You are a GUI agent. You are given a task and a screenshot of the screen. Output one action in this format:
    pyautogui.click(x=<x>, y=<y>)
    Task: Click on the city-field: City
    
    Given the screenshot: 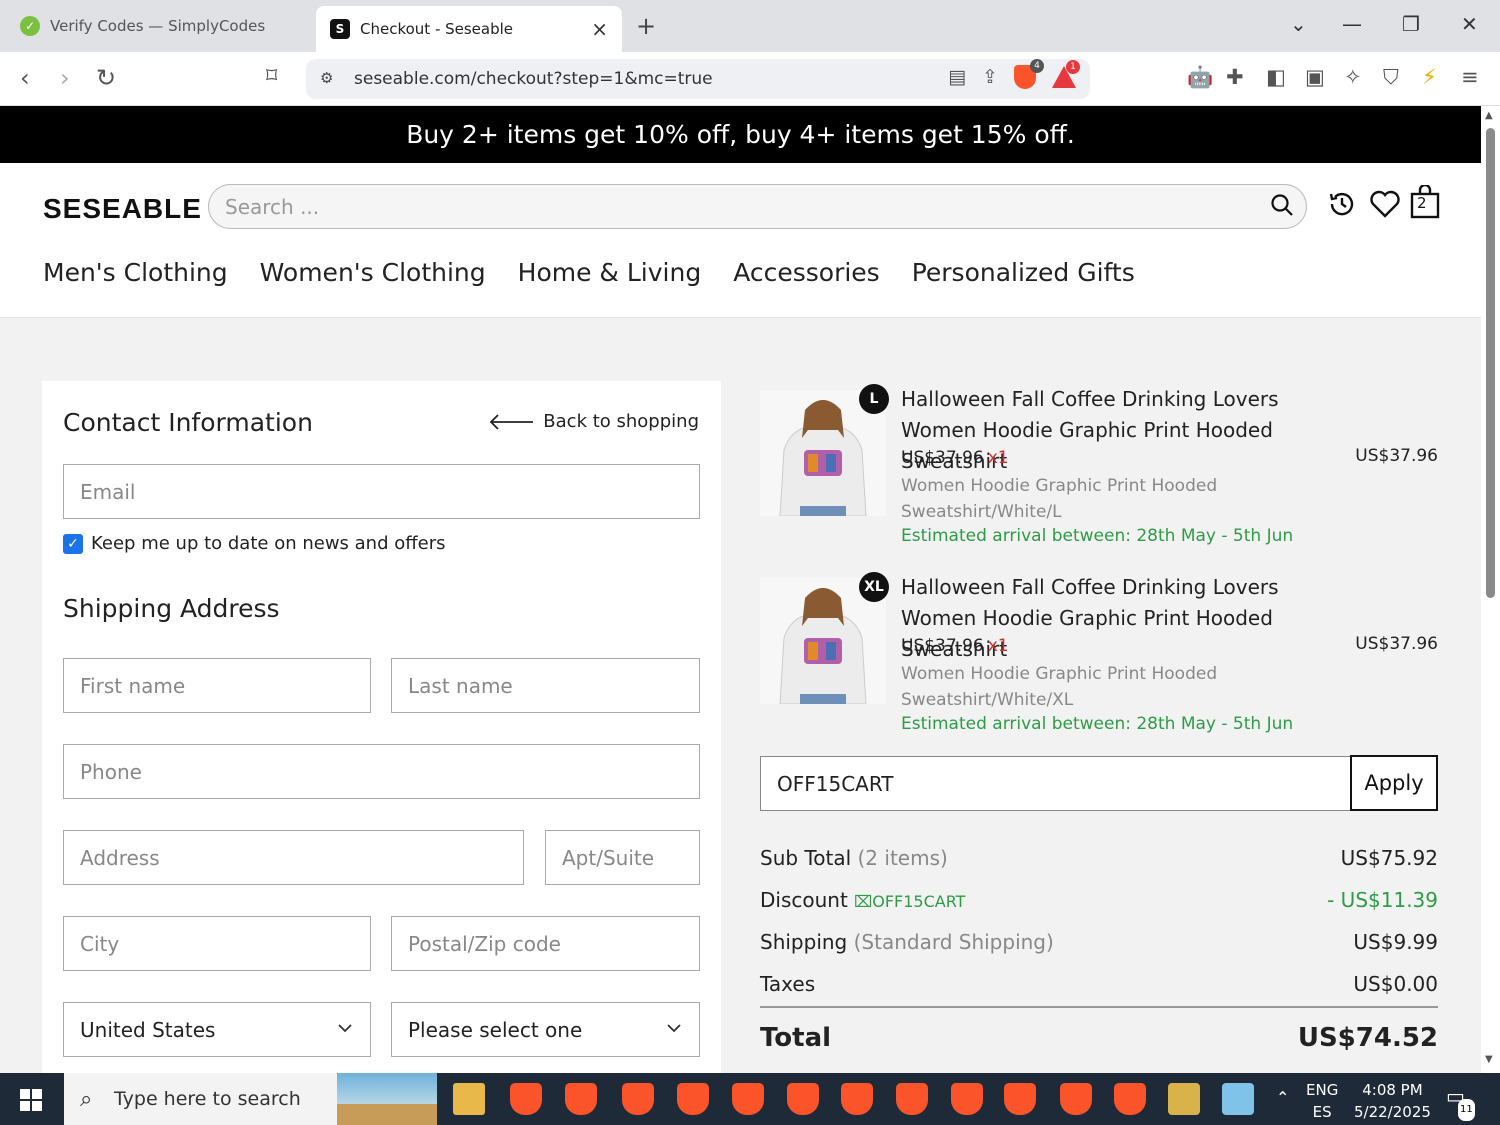 What is the action you would take?
    pyautogui.click(x=217, y=943)
    